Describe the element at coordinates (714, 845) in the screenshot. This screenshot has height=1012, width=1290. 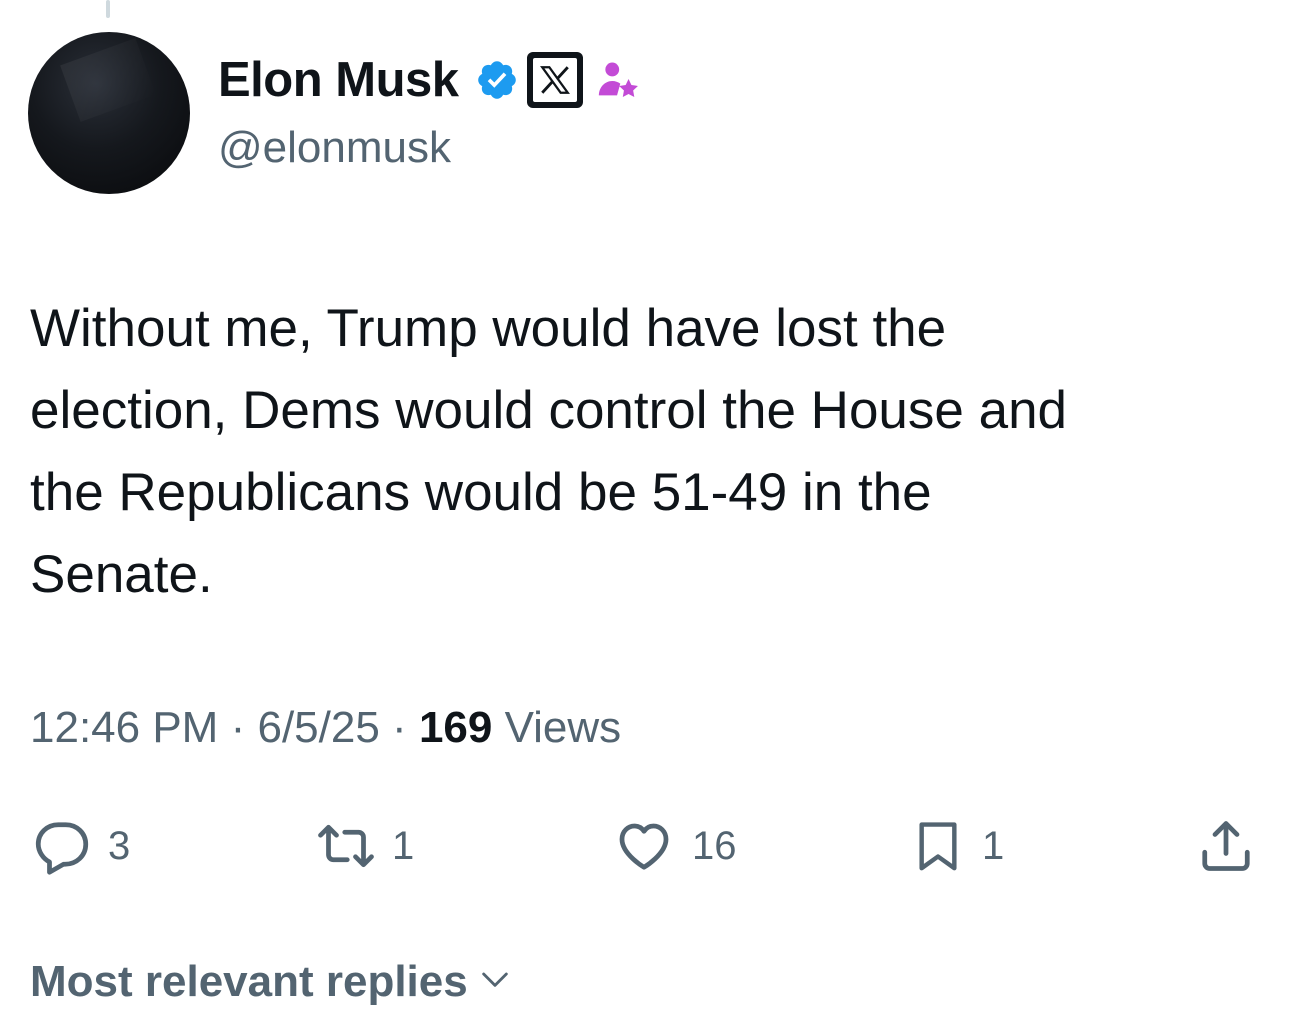
I see `like-count: 16` at that location.